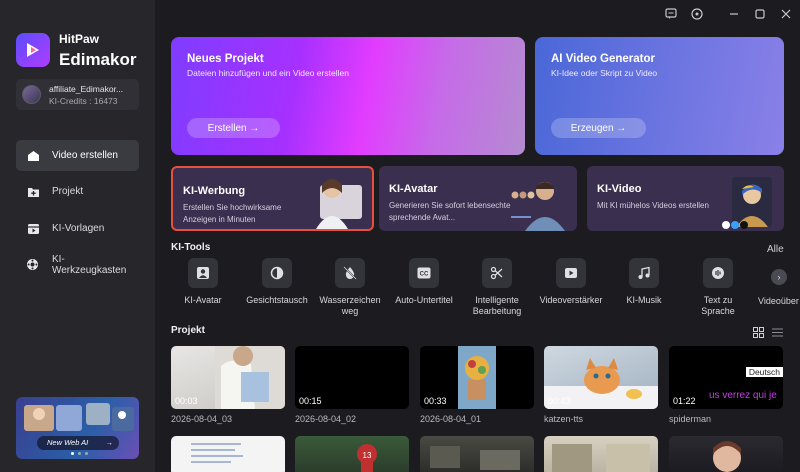 Image resolution: width=800 pixels, height=472 pixels. What do you see at coordinates (367, 455) in the screenshot?
I see `svg-text: 13` at bounding box center [367, 455].